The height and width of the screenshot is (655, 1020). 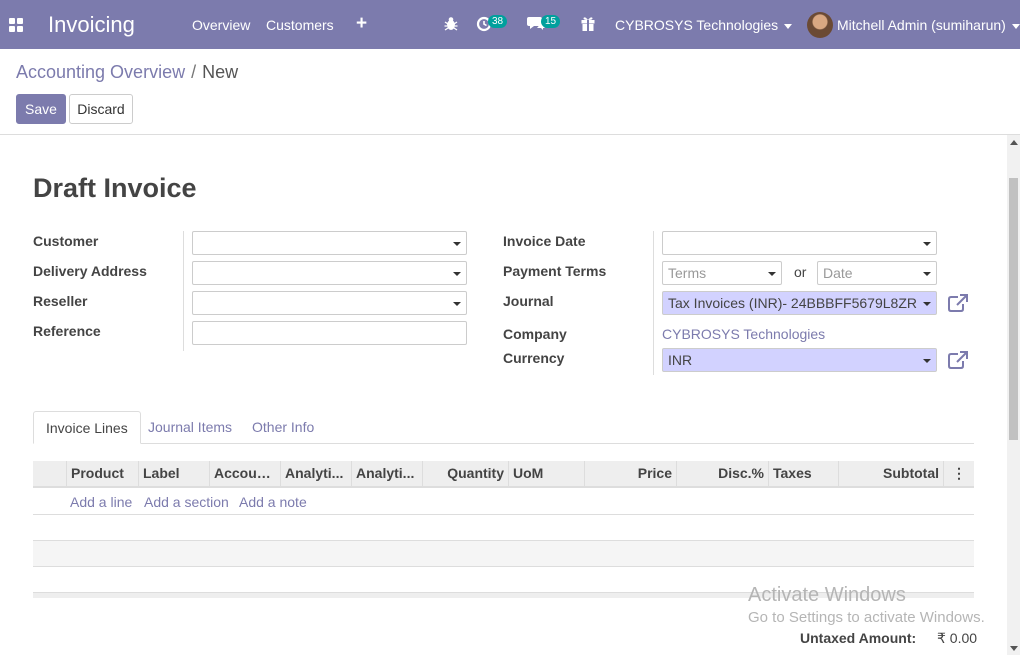 What do you see at coordinates (544, 241) in the screenshot?
I see `invoice-date-label: Invoice Date` at bounding box center [544, 241].